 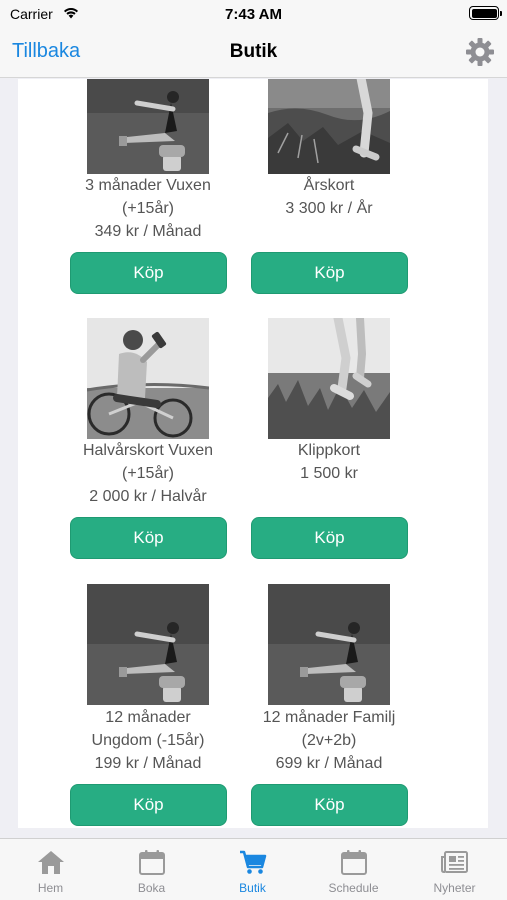 I want to click on newspaper-icon, so click(x=454, y=862).